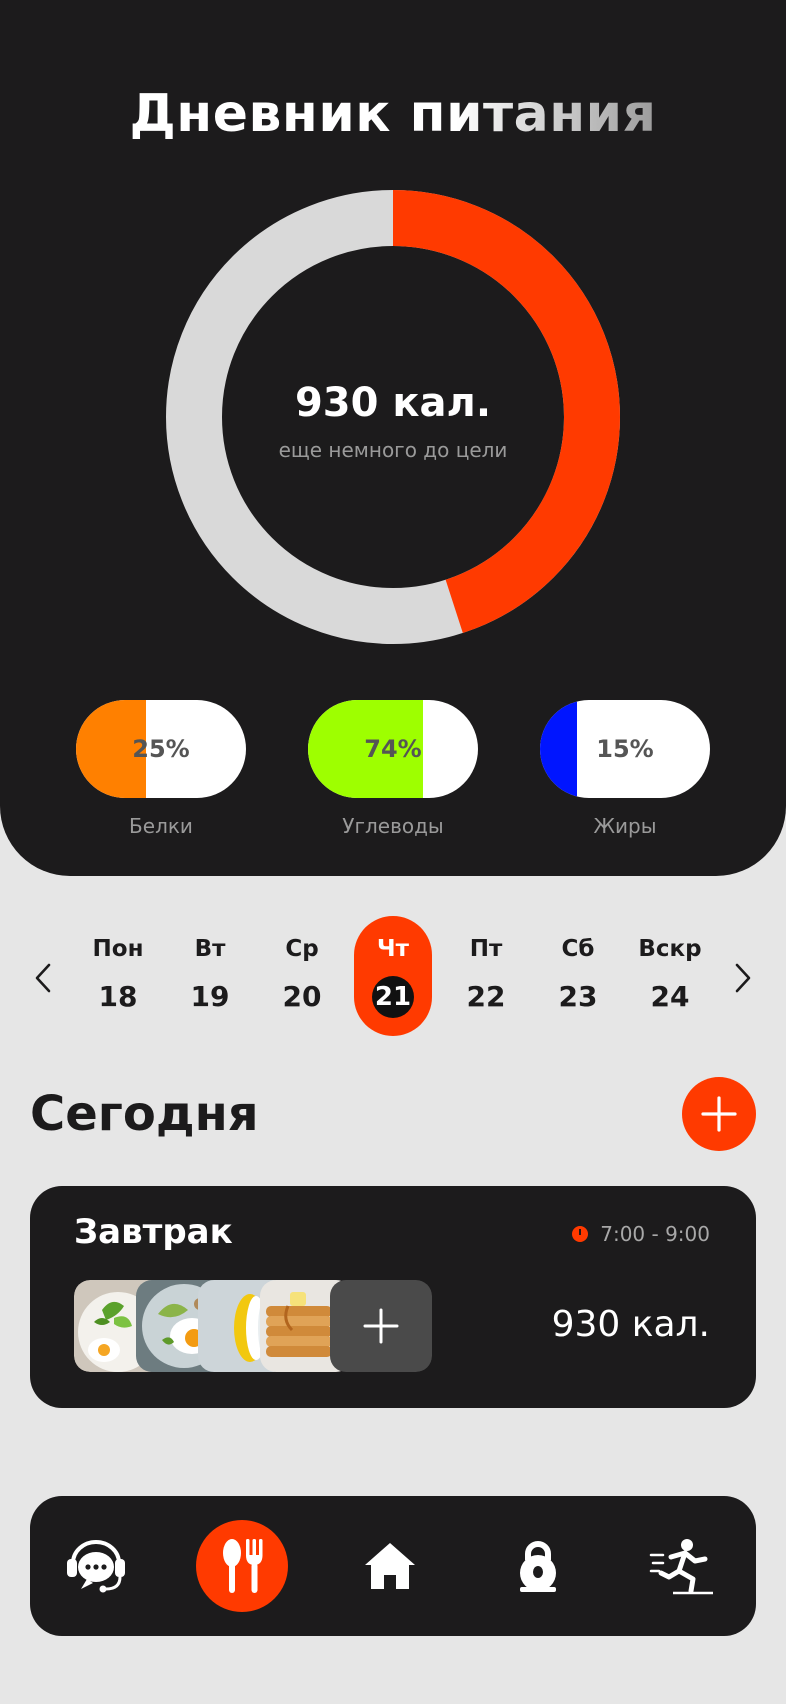  What do you see at coordinates (578, 976) in the screenshot?
I see `day-sat: Сб 23` at bounding box center [578, 976].